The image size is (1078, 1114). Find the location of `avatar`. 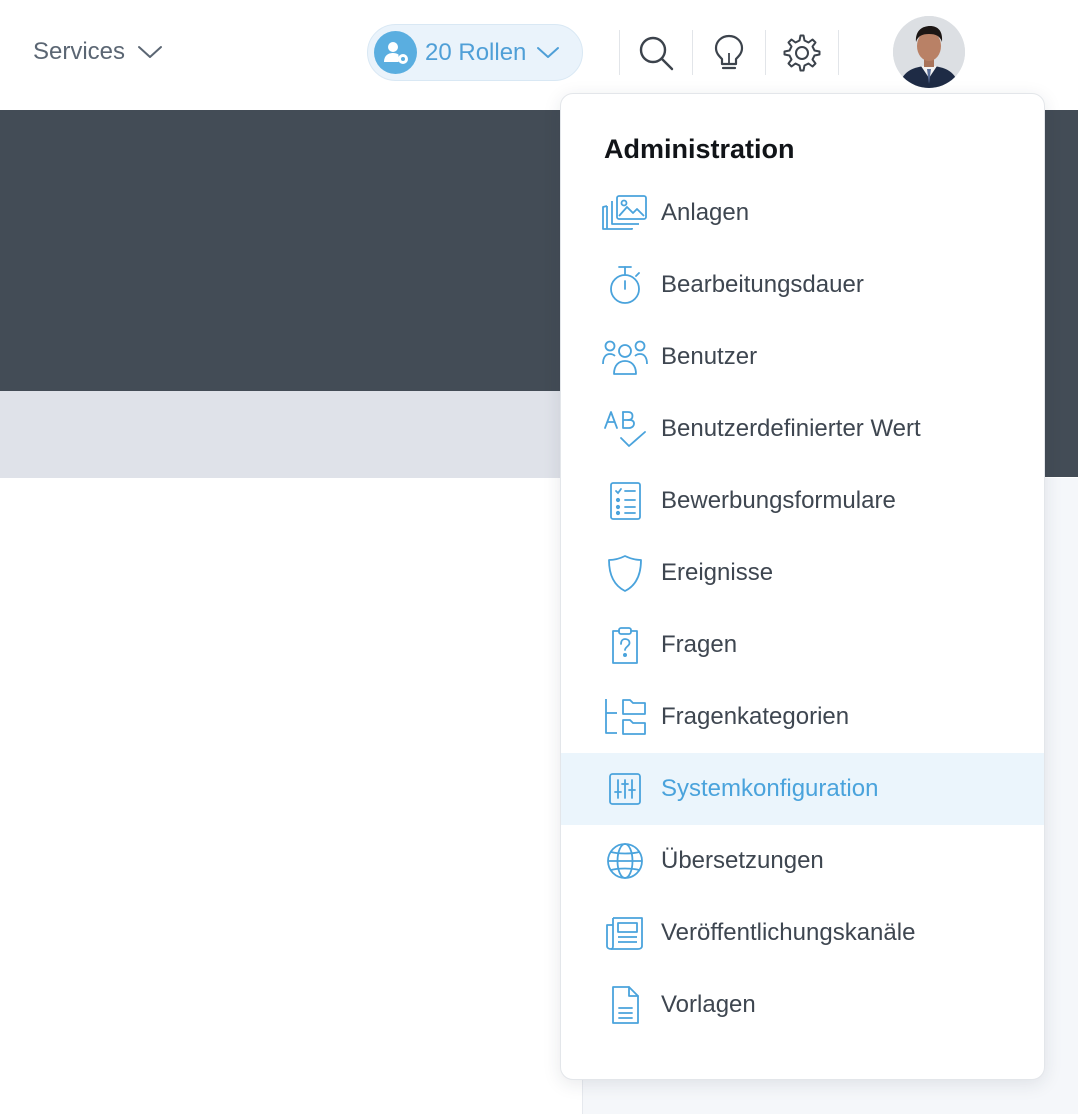

avatar is located at coordinates (929, 52).